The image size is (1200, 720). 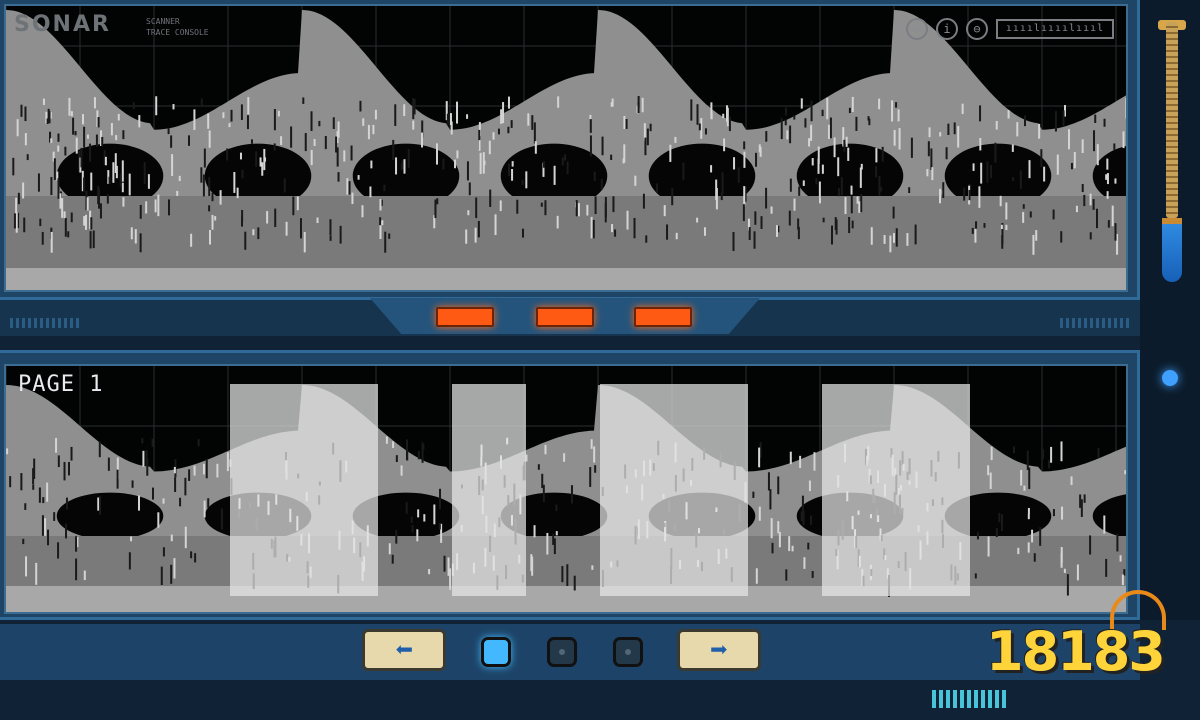 What do you see at coordinates (1055, 29) in the screenshot?
I see `signal-meter: ıııılıııılıııl` at bounding box center [1055, 29].